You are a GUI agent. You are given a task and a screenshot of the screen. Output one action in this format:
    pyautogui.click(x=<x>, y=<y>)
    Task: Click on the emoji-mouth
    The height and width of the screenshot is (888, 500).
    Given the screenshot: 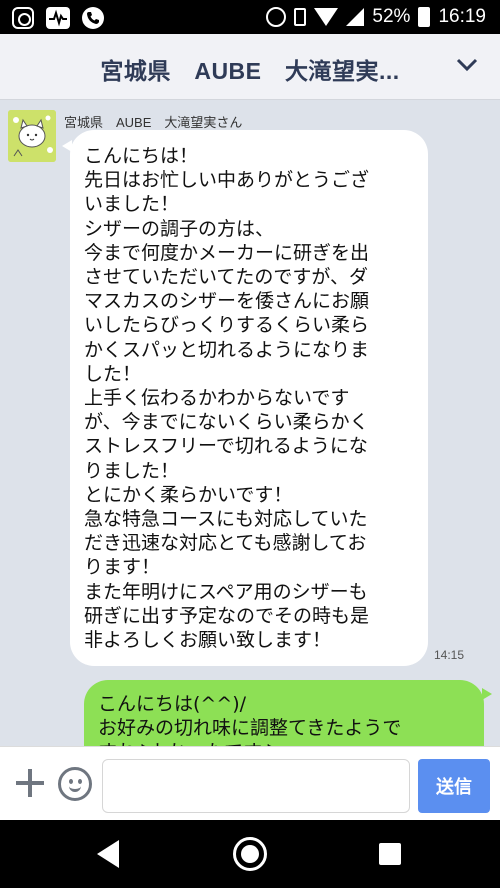 What is the action you would take?
    pyautogui.click(x=75, y=788)
    